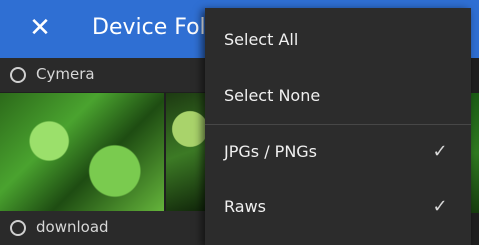 This screenshot has width=479, height=245. Describe the element at coordinates (72, 227) in the screenshot. I see `section-label: download` at that location.